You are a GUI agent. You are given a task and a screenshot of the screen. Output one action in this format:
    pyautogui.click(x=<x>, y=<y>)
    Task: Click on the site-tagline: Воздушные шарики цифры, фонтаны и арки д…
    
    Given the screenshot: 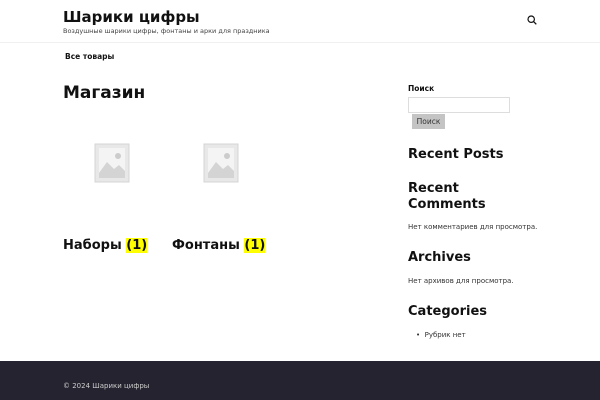 What is the action you would take?
    pyautogui.click(x=166, y=31)
    